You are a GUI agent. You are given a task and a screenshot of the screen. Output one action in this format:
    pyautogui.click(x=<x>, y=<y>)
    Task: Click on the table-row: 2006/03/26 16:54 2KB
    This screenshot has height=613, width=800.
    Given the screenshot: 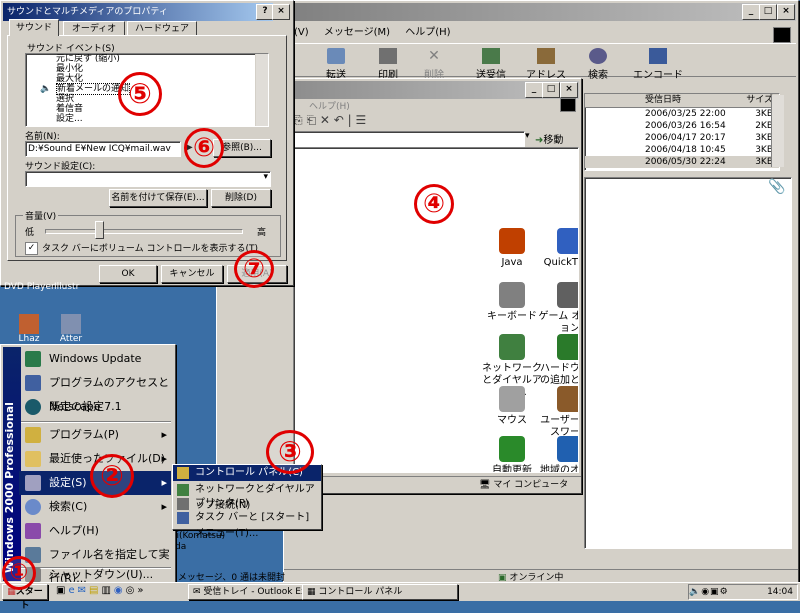 What is the action you would take?
    pyautogui.click(x=682, y=126)
    